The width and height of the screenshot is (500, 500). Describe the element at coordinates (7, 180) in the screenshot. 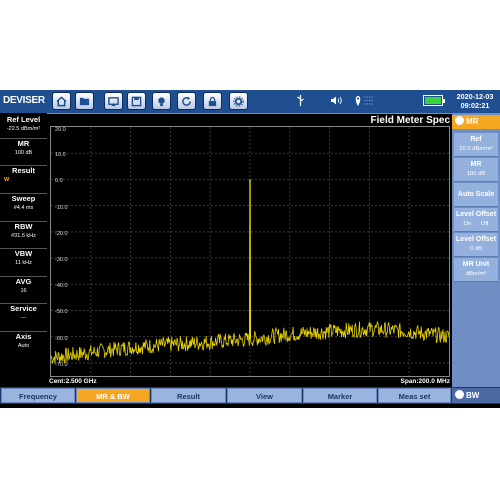

I see `param-value: W` at that location.